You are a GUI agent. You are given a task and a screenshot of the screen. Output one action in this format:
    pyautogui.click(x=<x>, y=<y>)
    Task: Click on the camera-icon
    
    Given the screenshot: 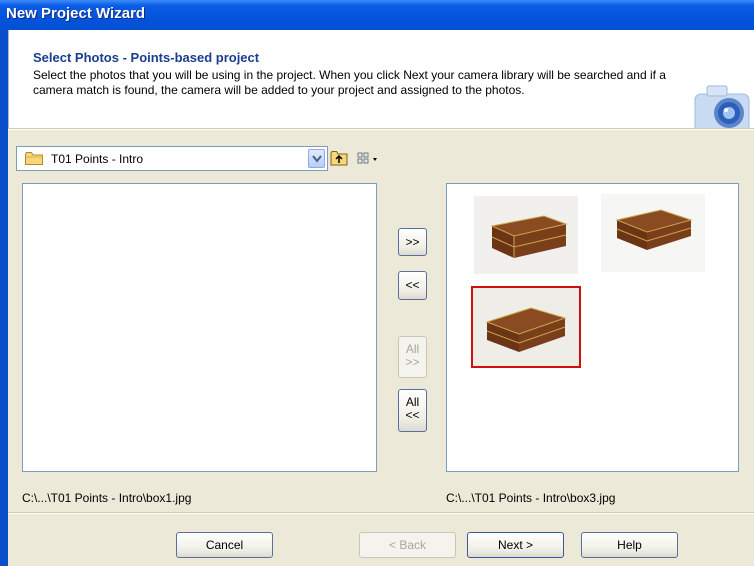 What is the action you would take?
    pyautogui.click(x=722, y=109)
    